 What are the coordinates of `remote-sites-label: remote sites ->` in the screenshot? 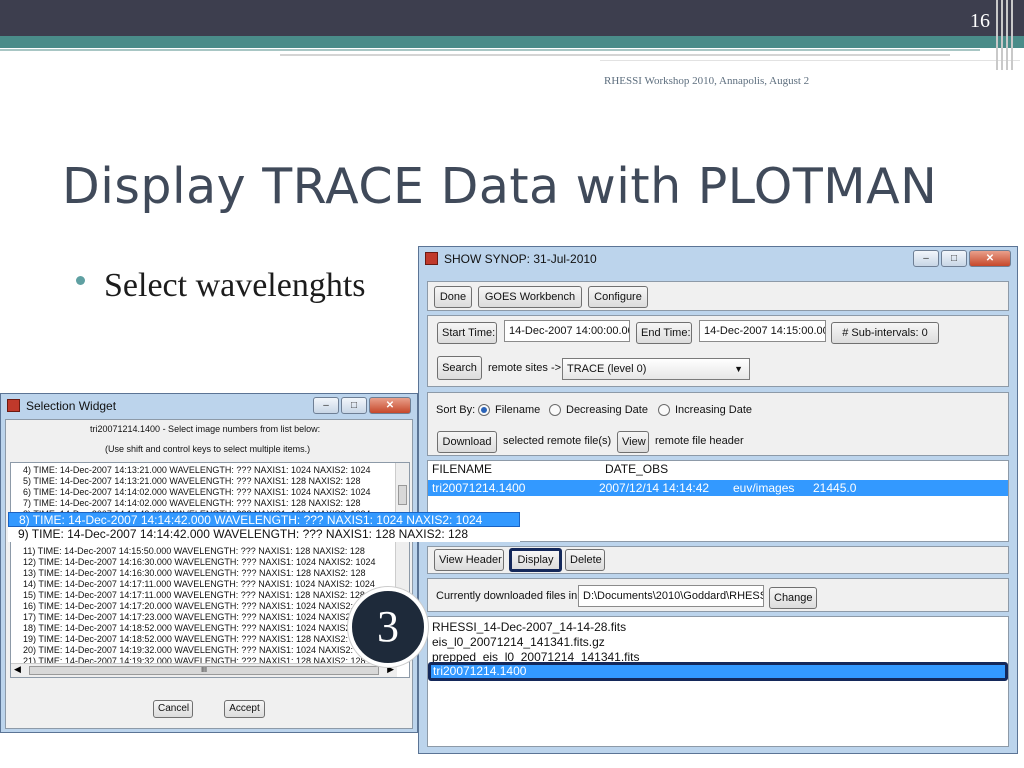 It's located at (525, 368).